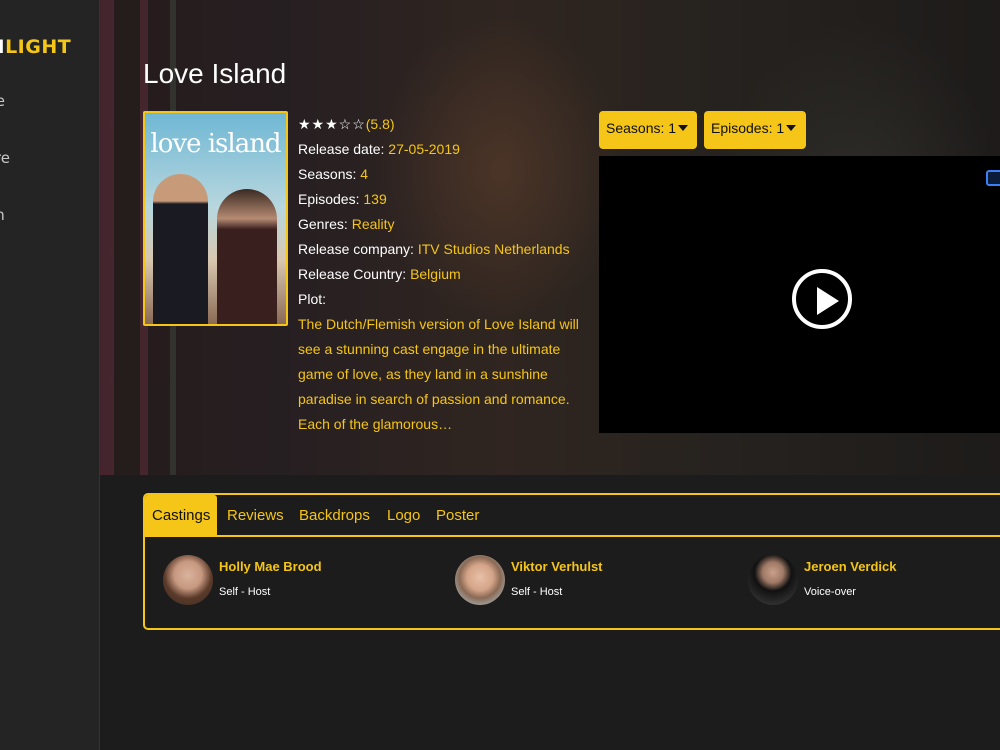  What do you see at coordinates (457, 516) in the screenshot?
I see `tab-poster: Poster` at bounding box center [457, 516].